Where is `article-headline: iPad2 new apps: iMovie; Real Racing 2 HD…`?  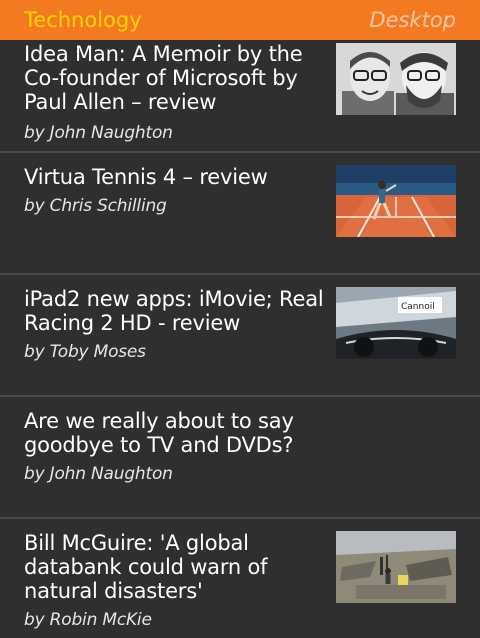 article-headline: iPad2 new apps: iMovie; Real Racing 2 HD… is located at coordinates (174, 311).